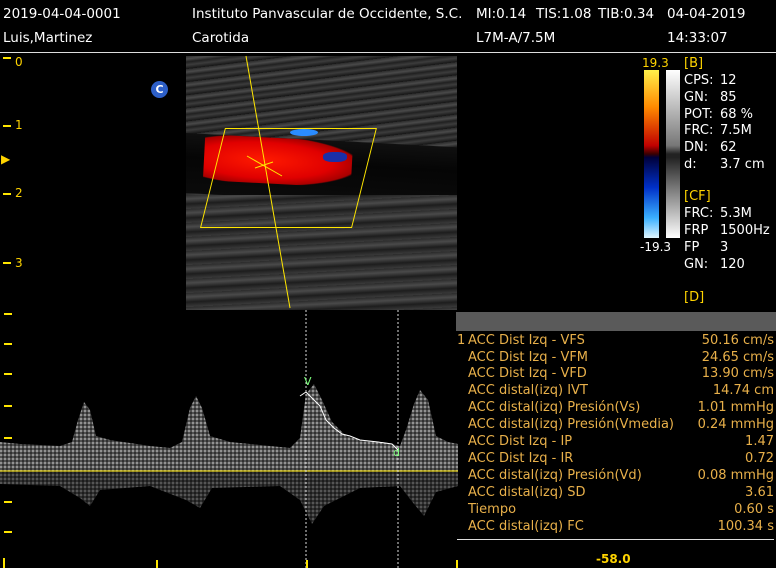 Image resolution: width=776 pixels, height=568 pixels. I want to click on angle-correct-line, so click(264, 166).